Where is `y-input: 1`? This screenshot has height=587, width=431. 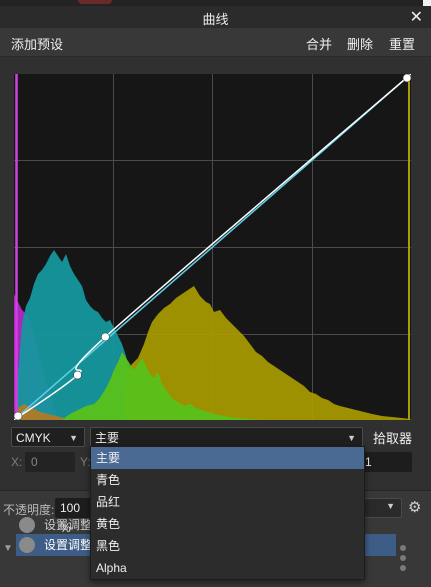
y-input: 1 is located at coordinates (387, 462).